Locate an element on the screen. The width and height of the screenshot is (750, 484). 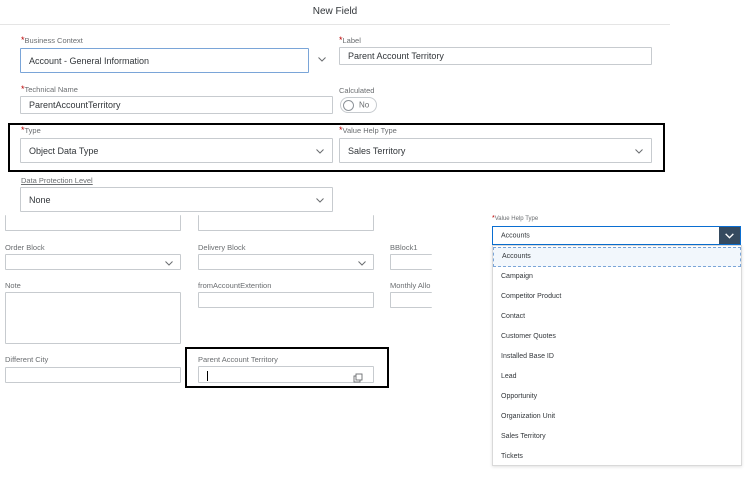
type-label-text: Type is located at coordinates (32, 130).